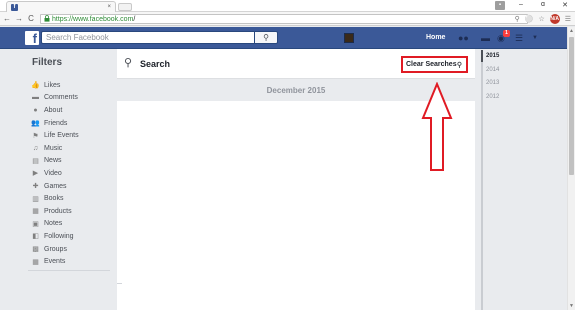 The image size is (575, 310). Describe the element at coordinates (19, 18) in the screenshot. I see `forward-button: →` at that location.